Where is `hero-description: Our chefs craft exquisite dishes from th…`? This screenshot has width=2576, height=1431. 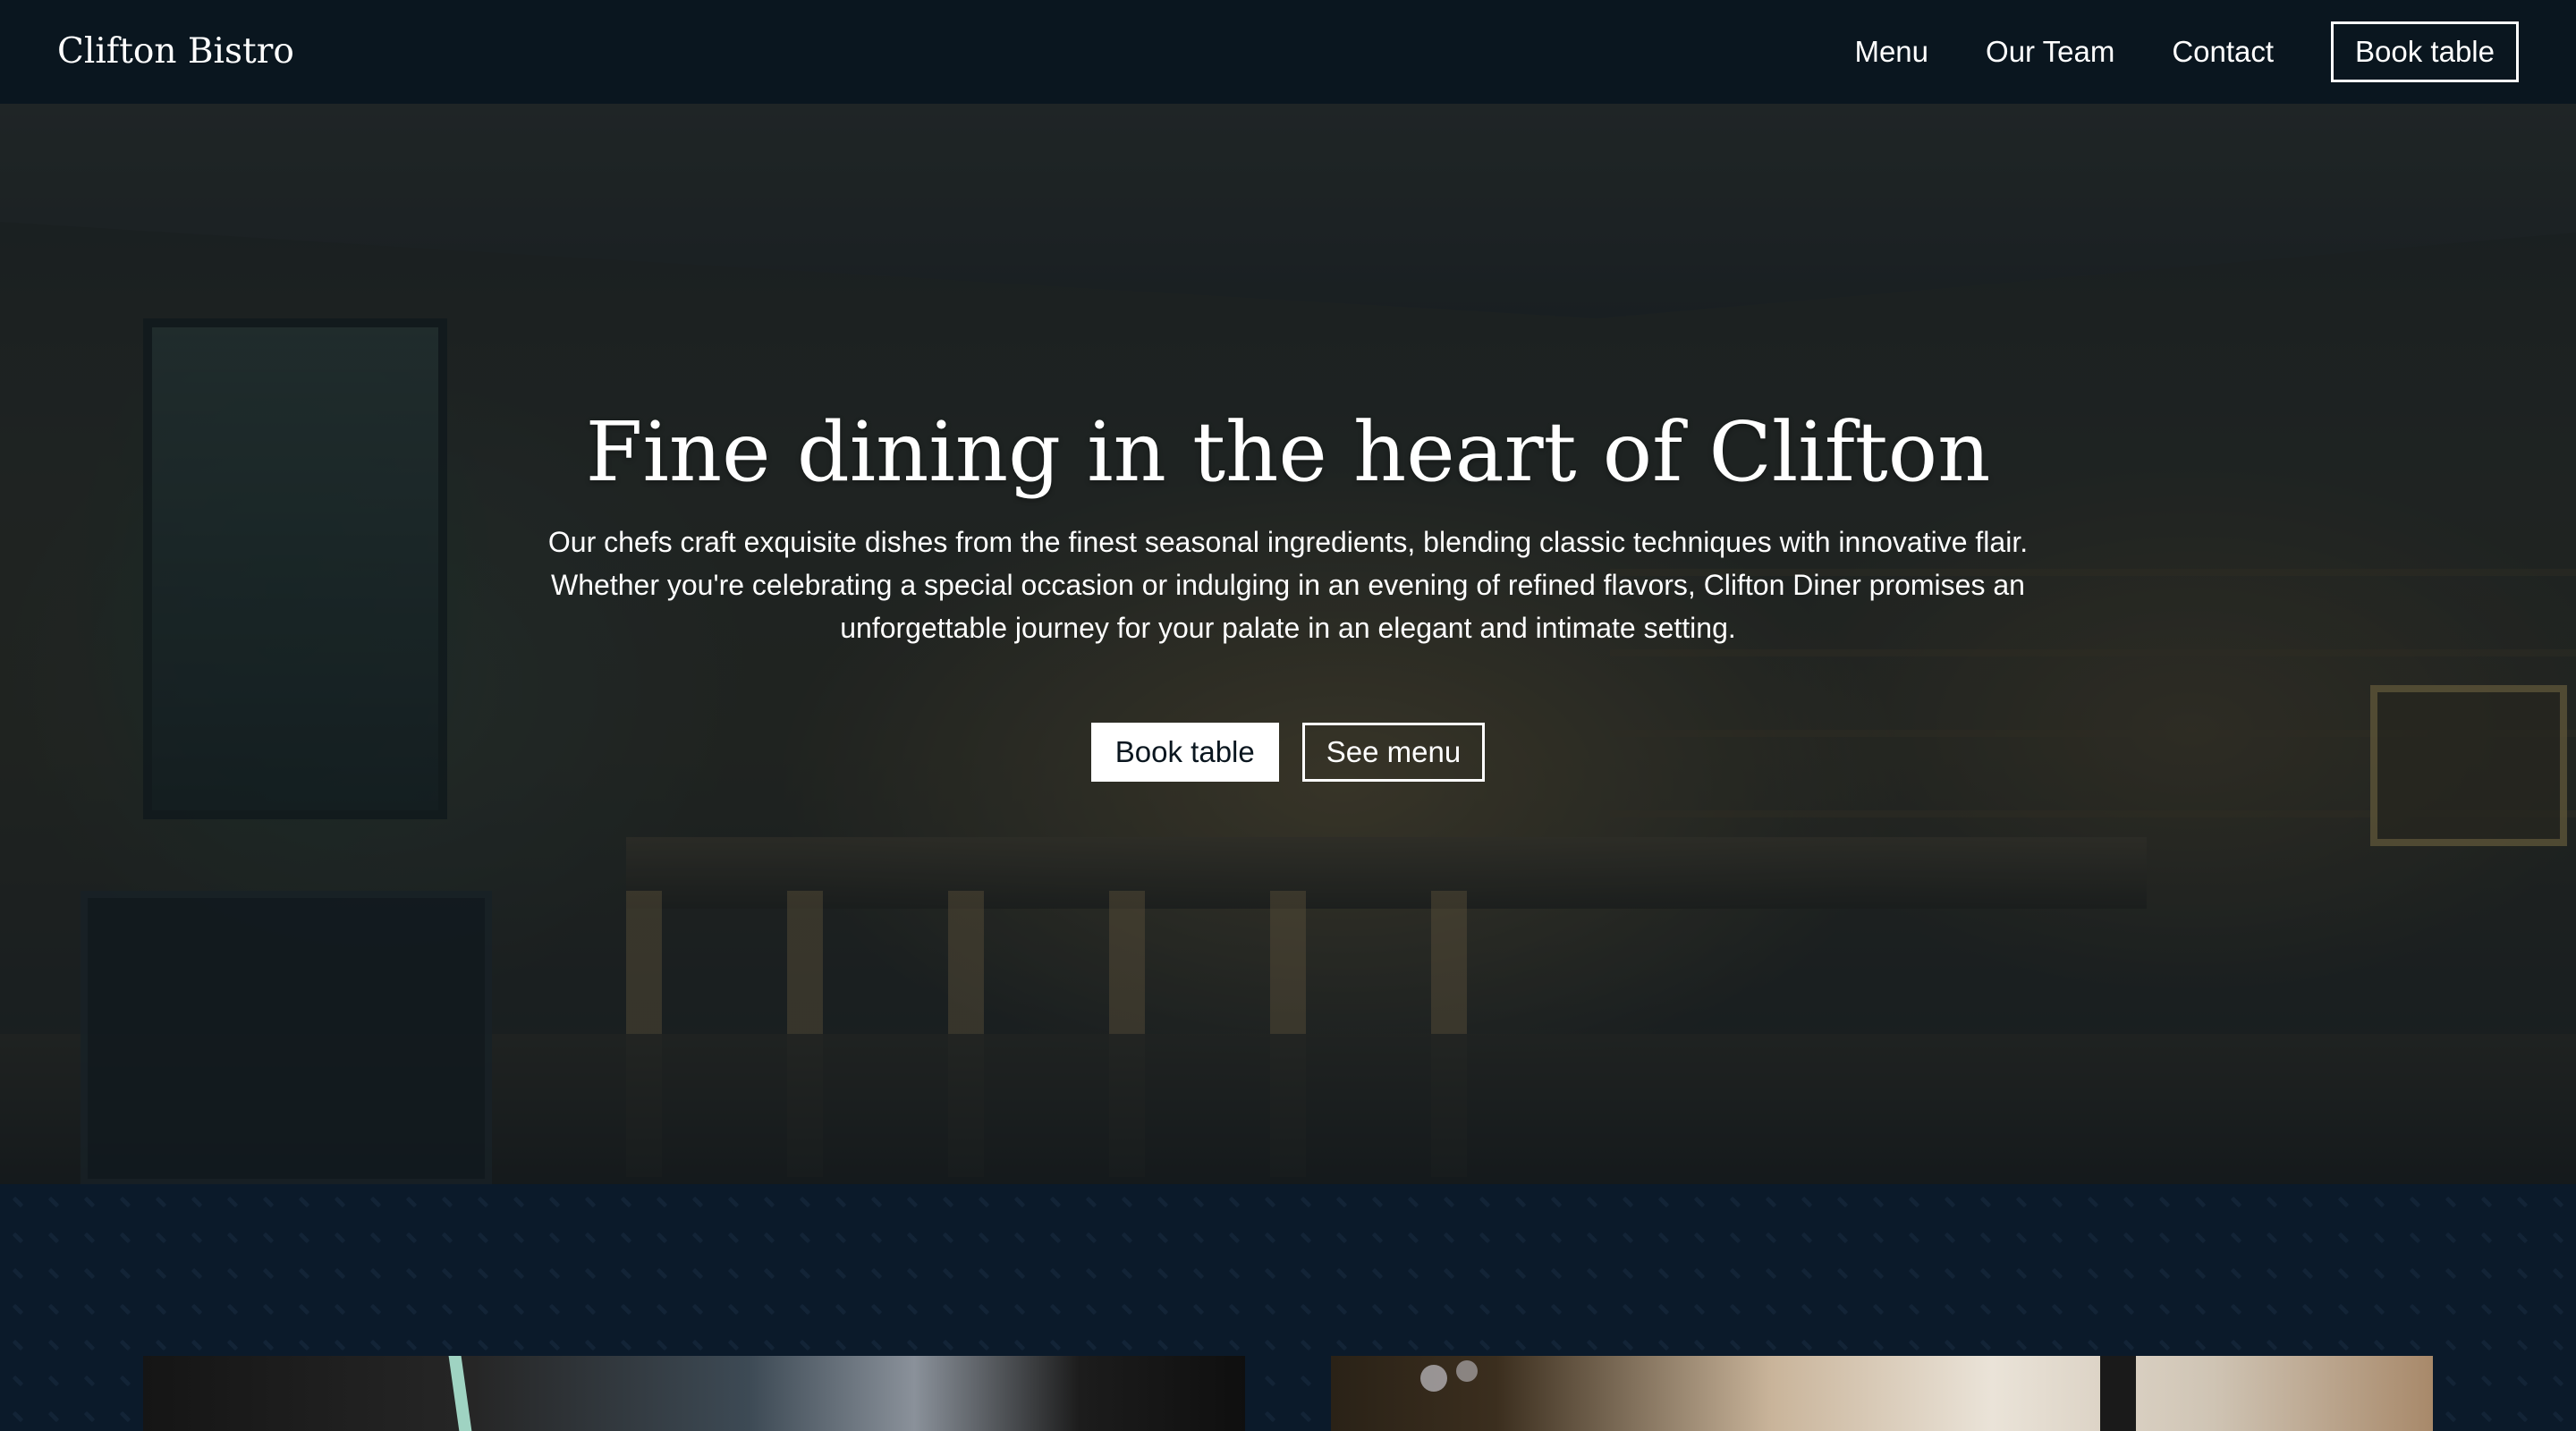
hero-description: Our chefs craft exquisite dishes from th… is located at coordinates (1288, 585).